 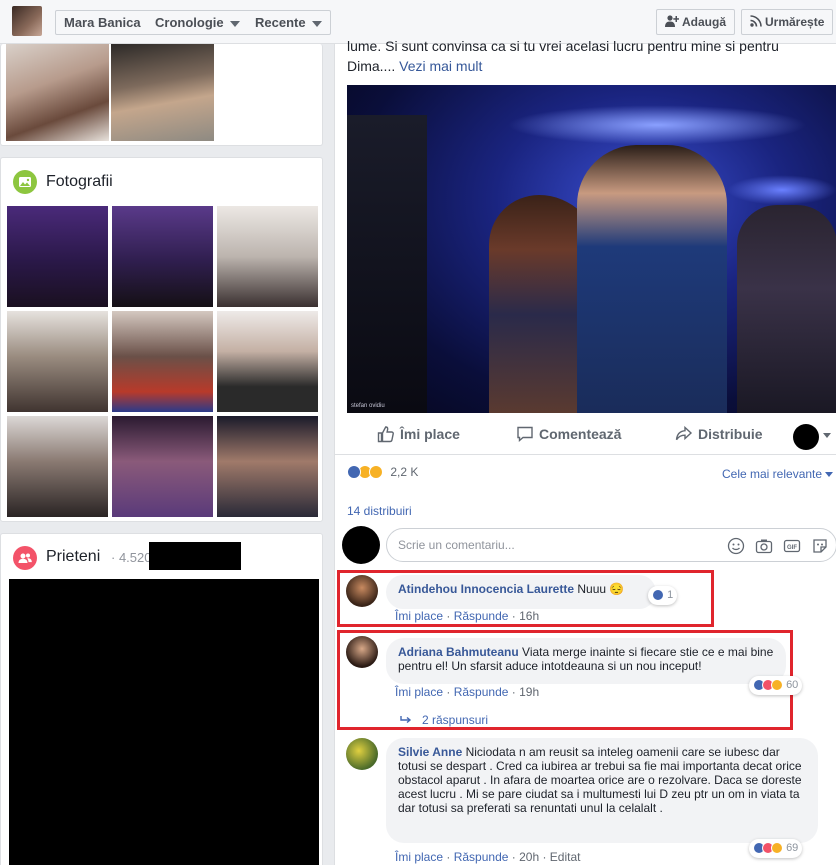 What do you see at coordinates (565, 857) in the screenshot?
I see `comment-edited-label: Editat` at bounding box center [565, 857].